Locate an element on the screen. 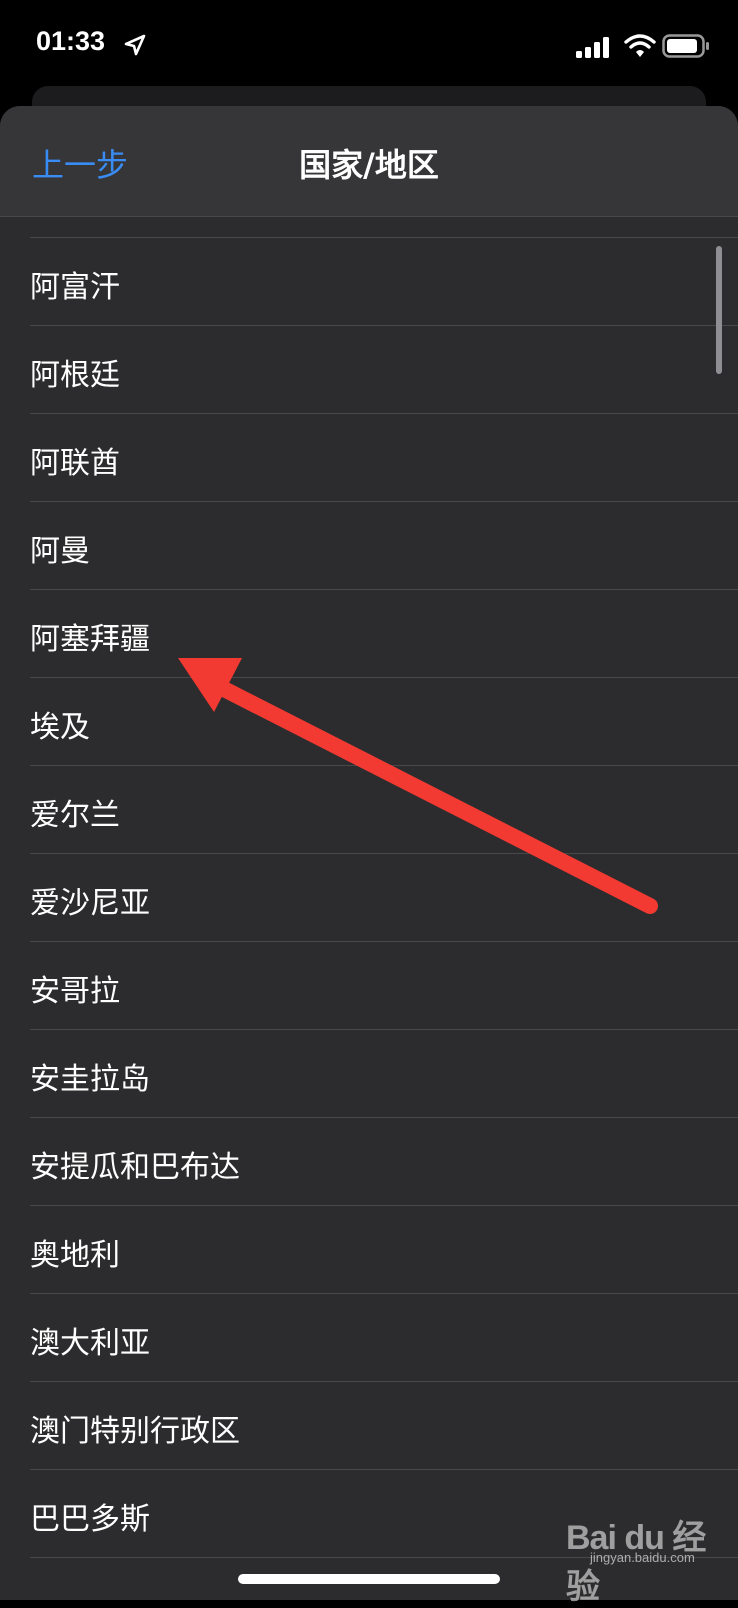 The height and width of the screenshot is (1608, 738). home-indicator is located at coordinates (369, 1579).